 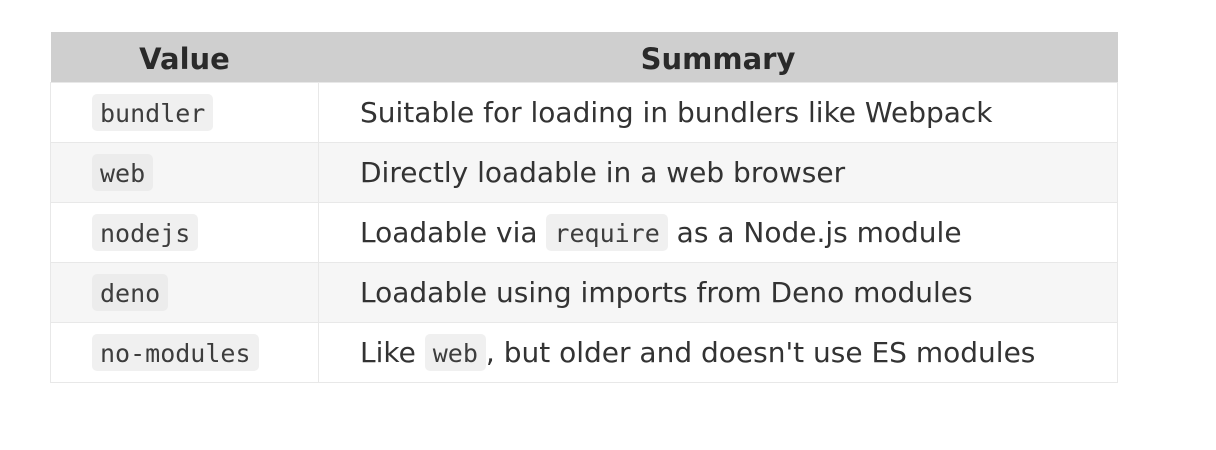 What do you see at coordinates (123, 172) in the screenshot?
I see `value-code: web` at bounding box center [123, 172].